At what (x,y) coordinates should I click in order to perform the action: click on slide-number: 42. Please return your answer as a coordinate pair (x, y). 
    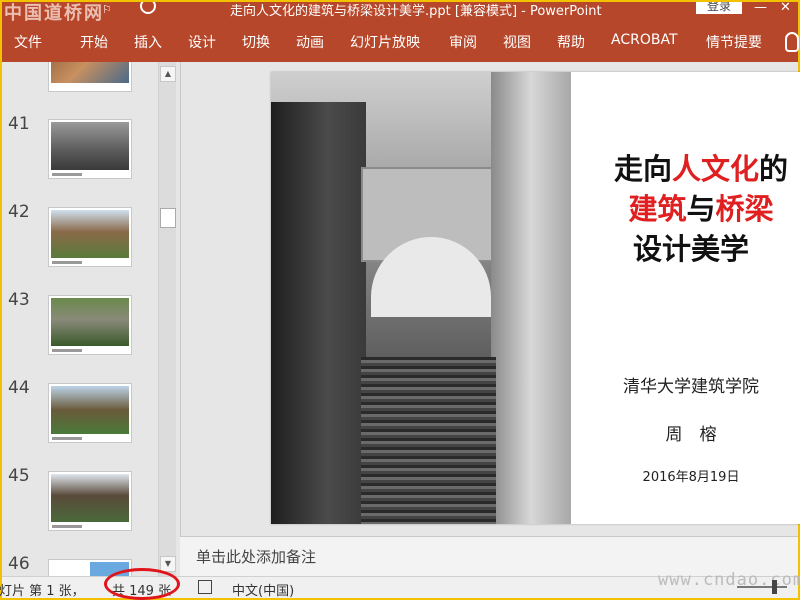
    Looking at the image, I should click on (19, 212).